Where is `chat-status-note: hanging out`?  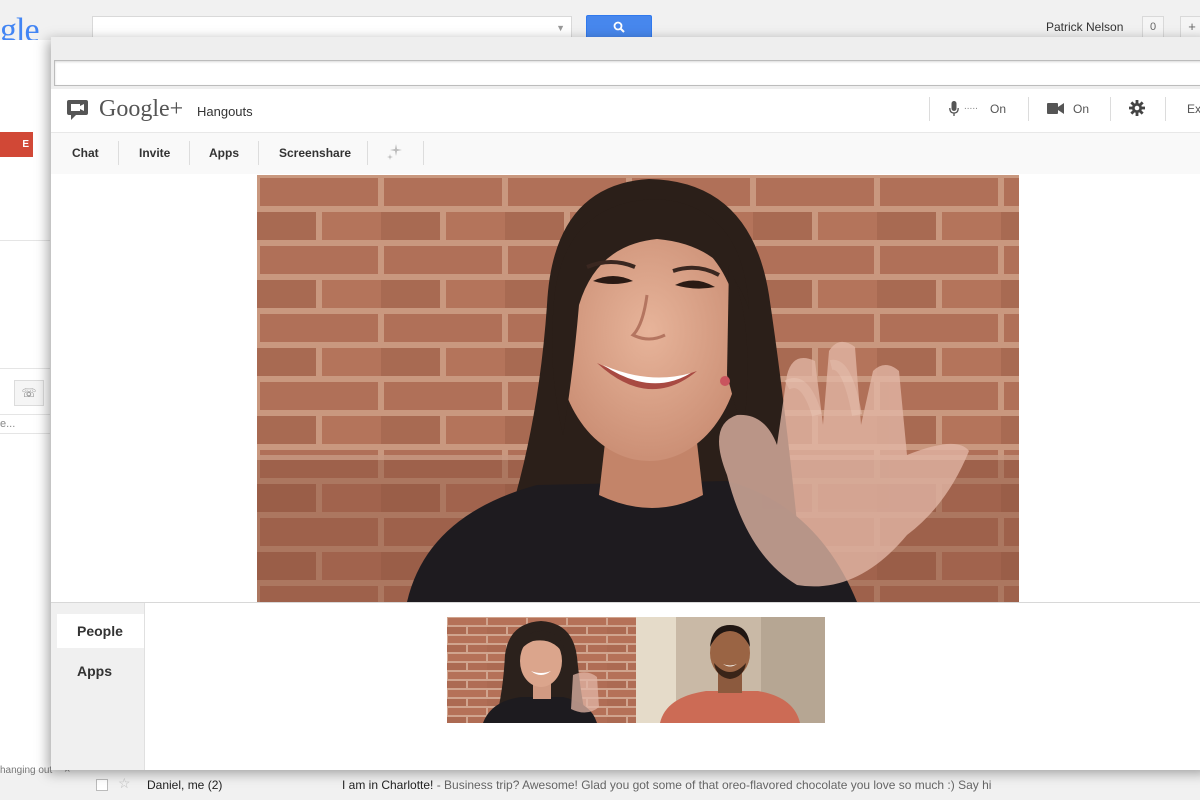
chat-status-note: hanging out is located at coordinates (26, 770).